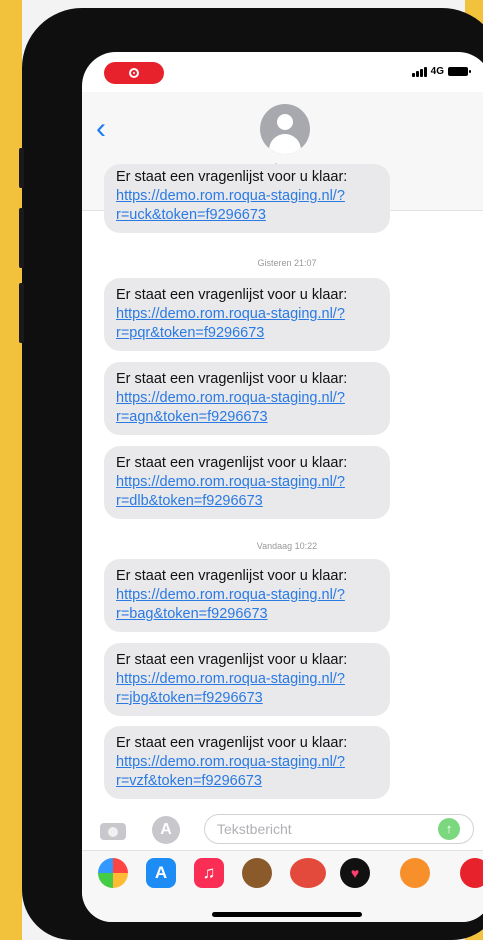  Describe the element at coordinates (114, 830) in the screenshot. I see `camera-icon` at that location.